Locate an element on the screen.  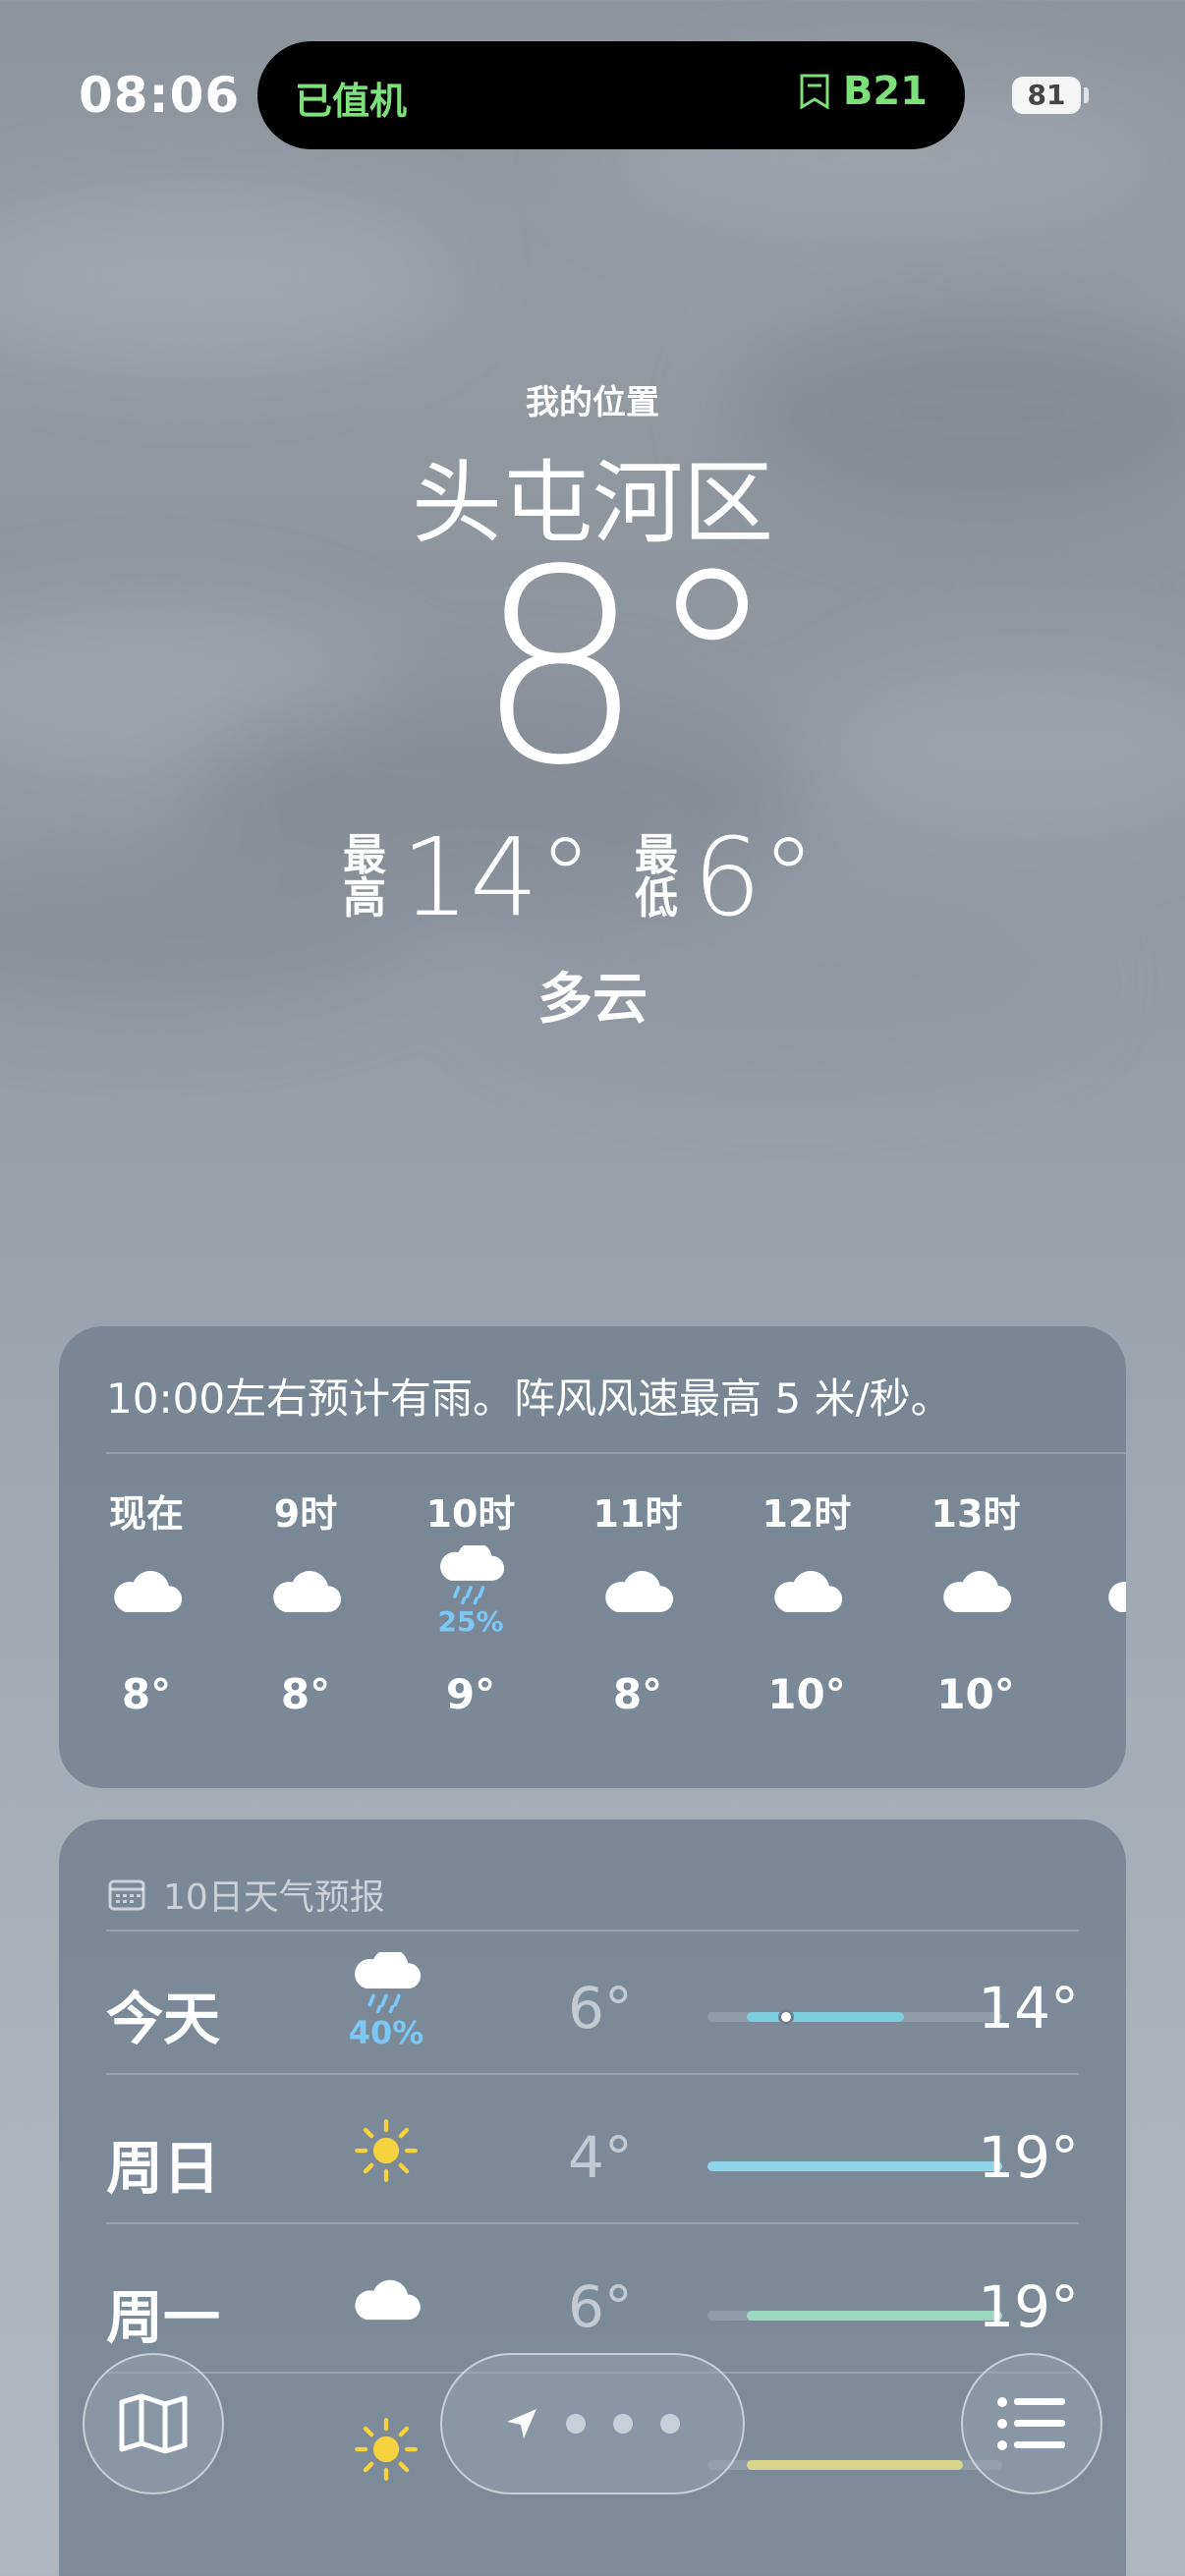
day-label: 周一 is located at coordinates (164, 2317).